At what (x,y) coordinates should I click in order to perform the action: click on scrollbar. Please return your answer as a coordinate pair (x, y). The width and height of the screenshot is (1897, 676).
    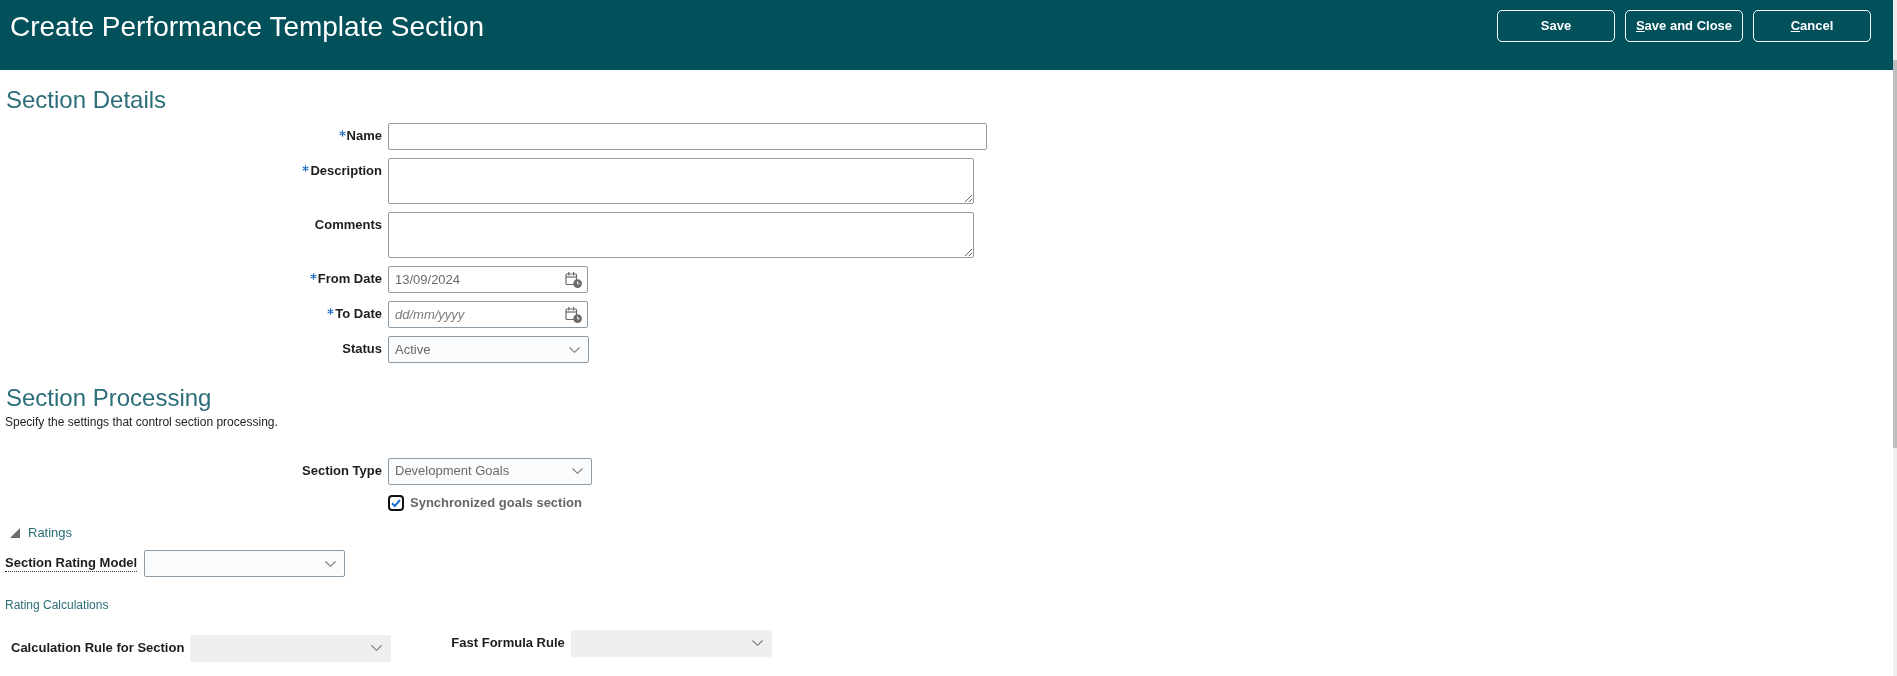
    Looking at the image, I should click on (1895, 338).